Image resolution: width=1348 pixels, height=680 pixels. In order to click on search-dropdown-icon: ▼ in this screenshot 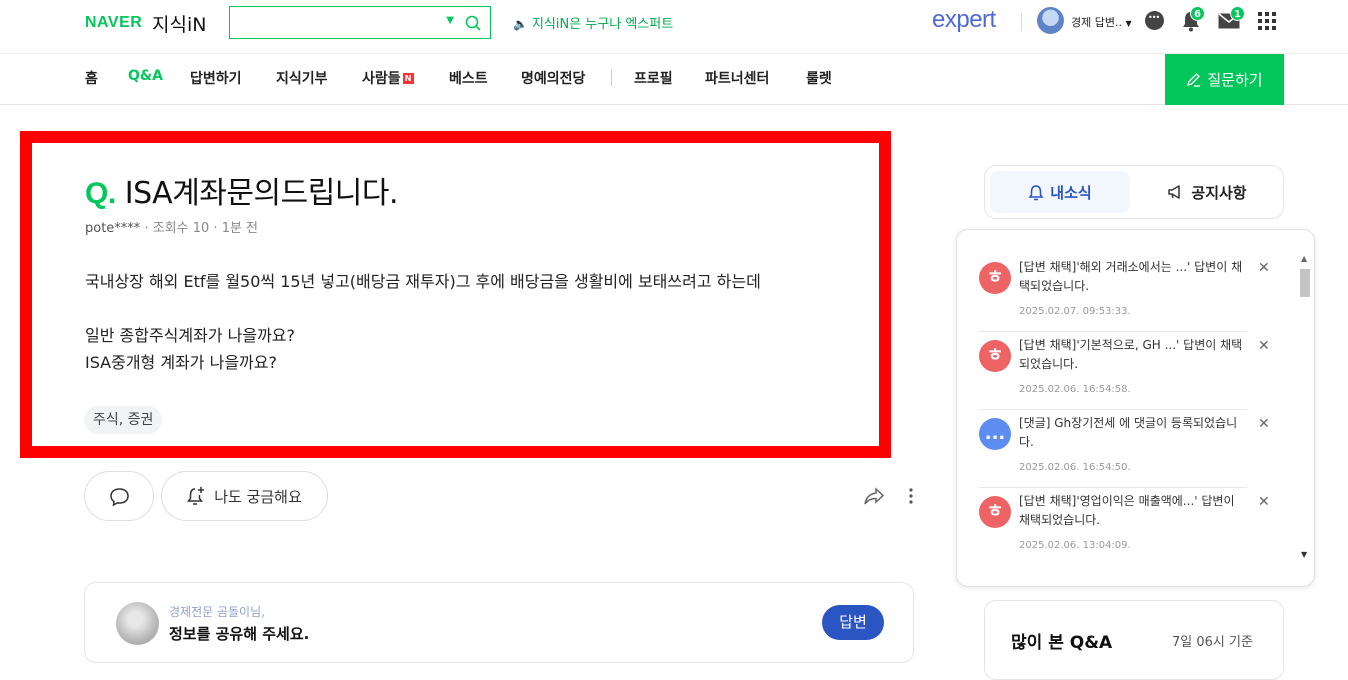, I will do `click(450, 20)`.